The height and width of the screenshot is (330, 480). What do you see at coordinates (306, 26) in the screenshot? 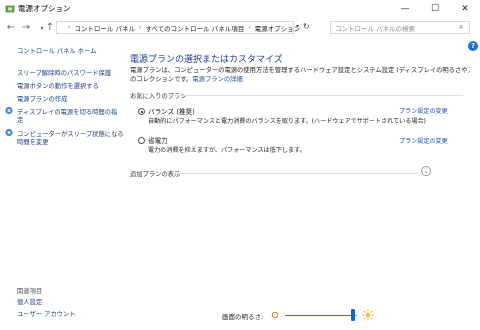
I see `refresh-icon: ↻` at bounding box center [306, 26].